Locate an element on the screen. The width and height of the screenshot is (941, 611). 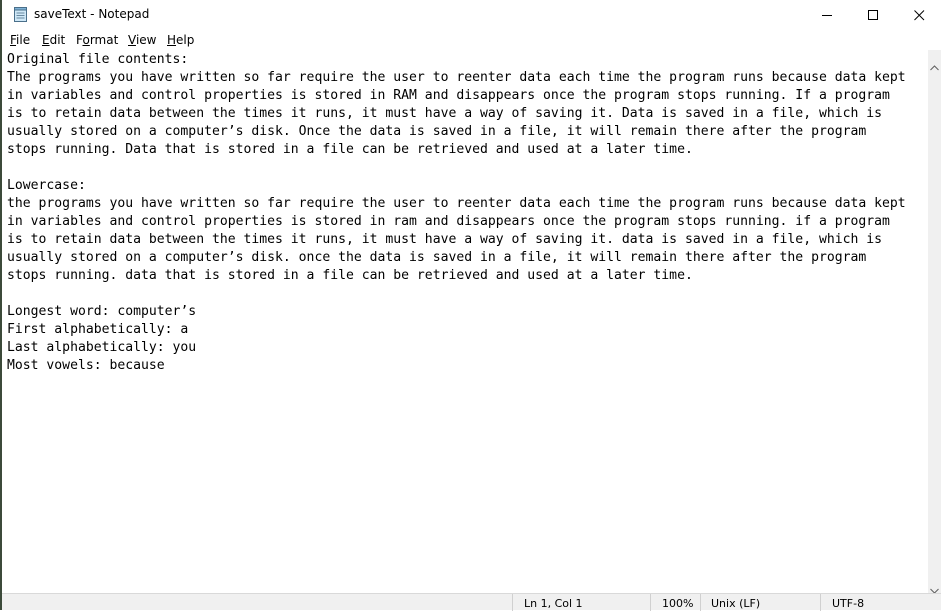
notepad-icon is located at coordinates (20, 14).